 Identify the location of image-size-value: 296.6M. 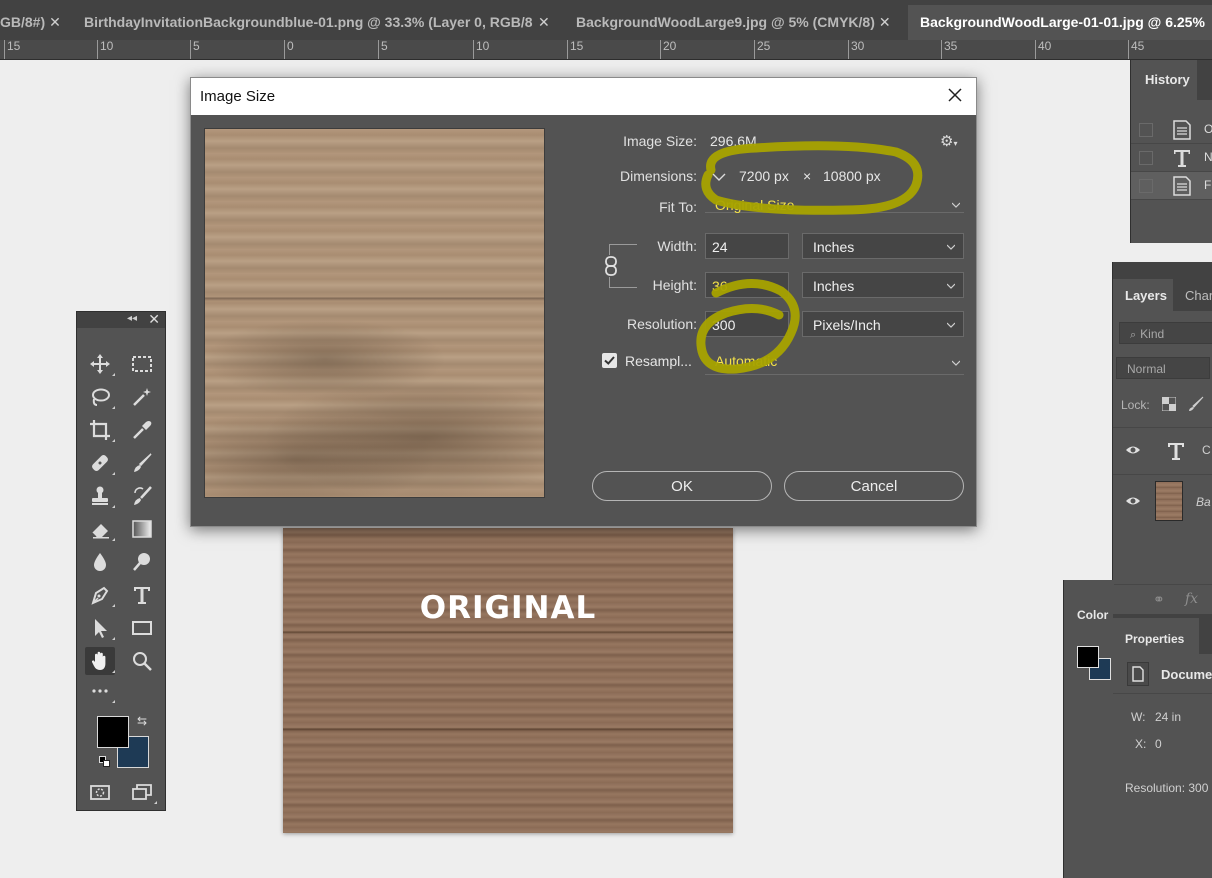
(733, 141).